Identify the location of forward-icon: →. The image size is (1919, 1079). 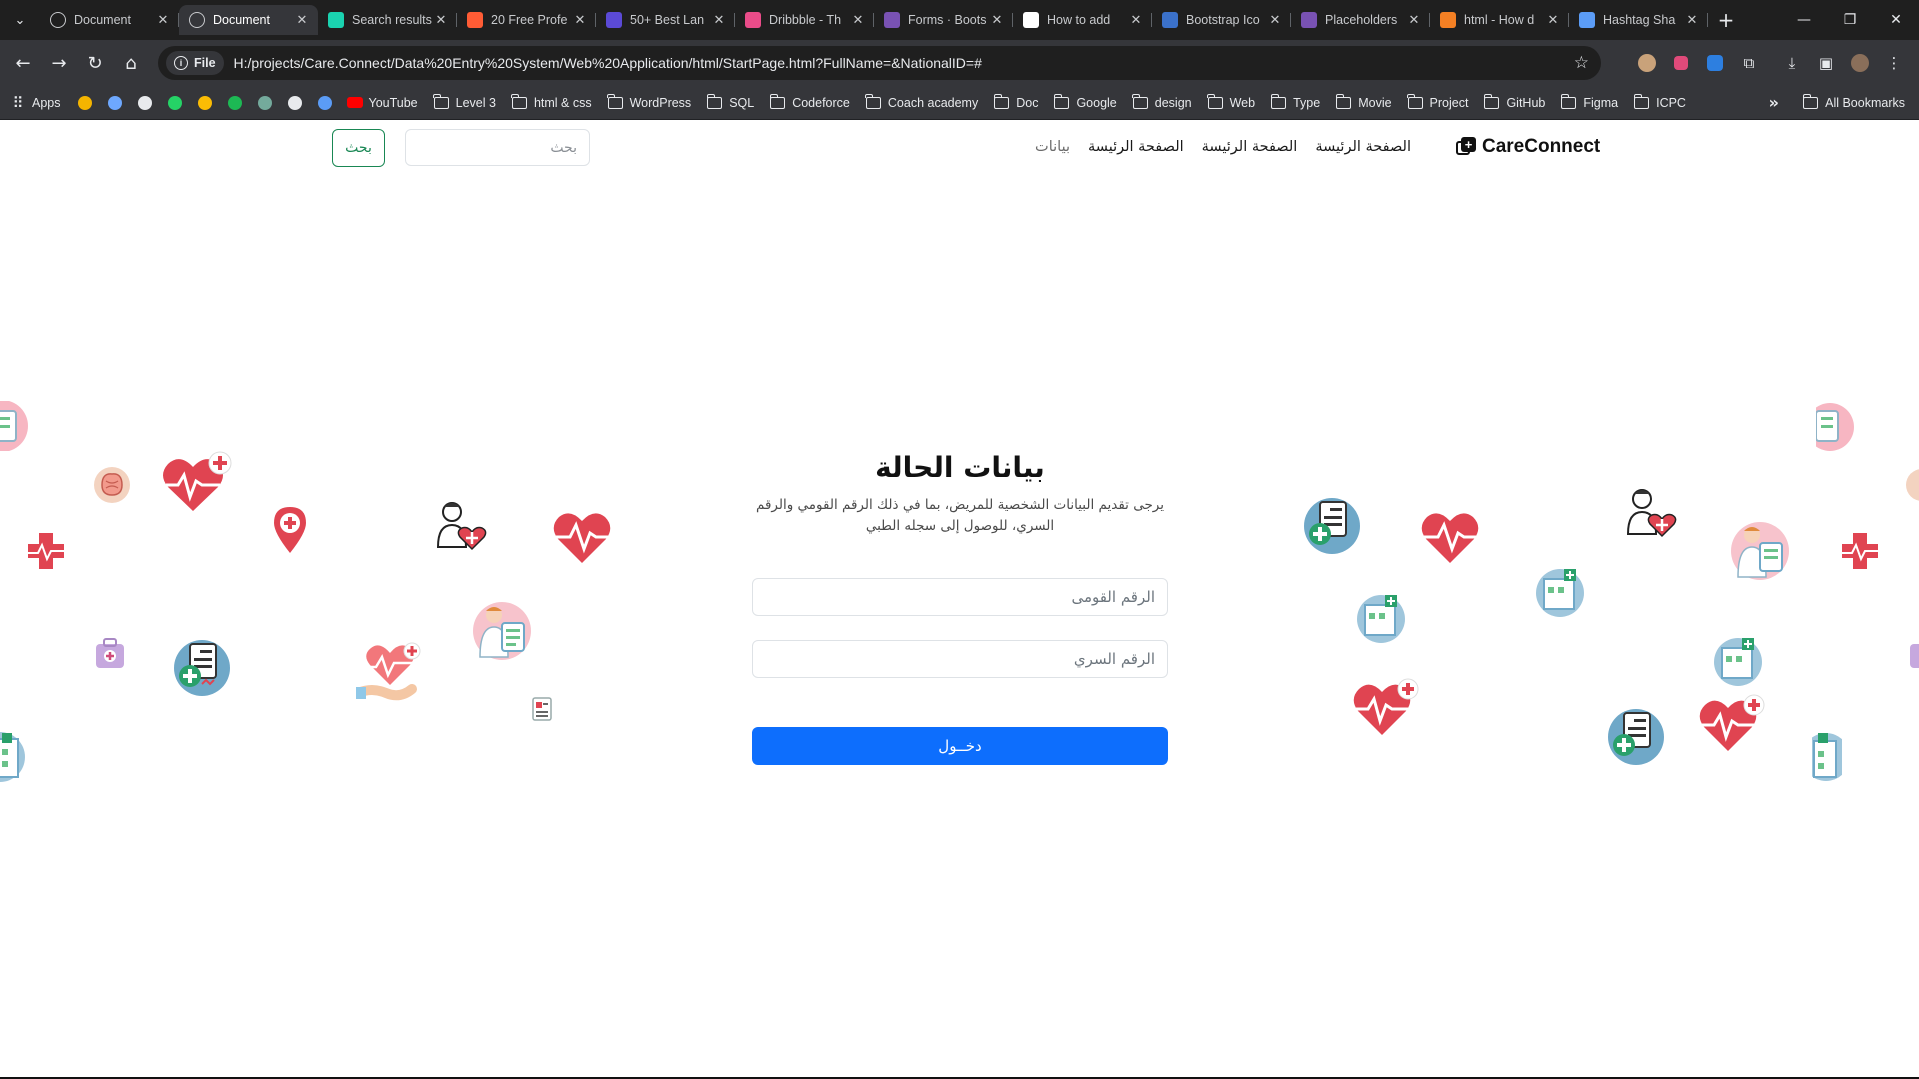
(59, 63).